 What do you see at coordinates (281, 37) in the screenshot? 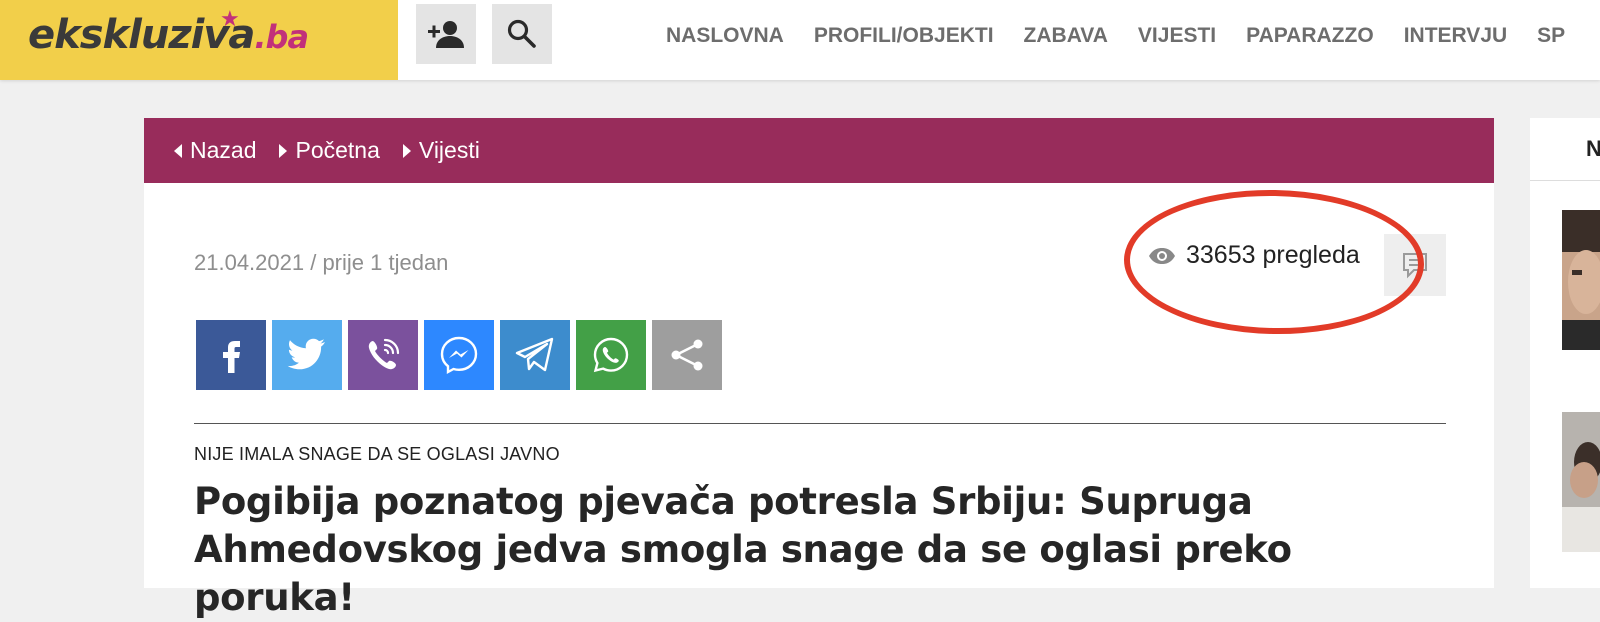
I see `logo-tld: .ba` at bounding box center [281, 37].